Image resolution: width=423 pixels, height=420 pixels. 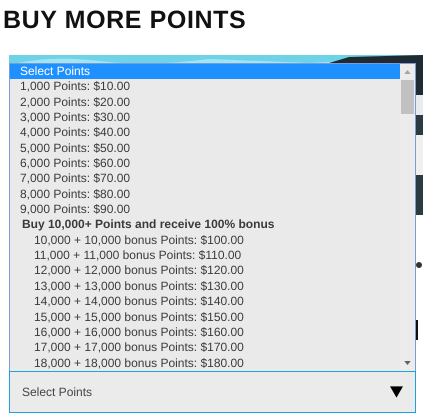 I want to click on list-option: 8,000 Points: $80.00, so click(x=205, y=194).